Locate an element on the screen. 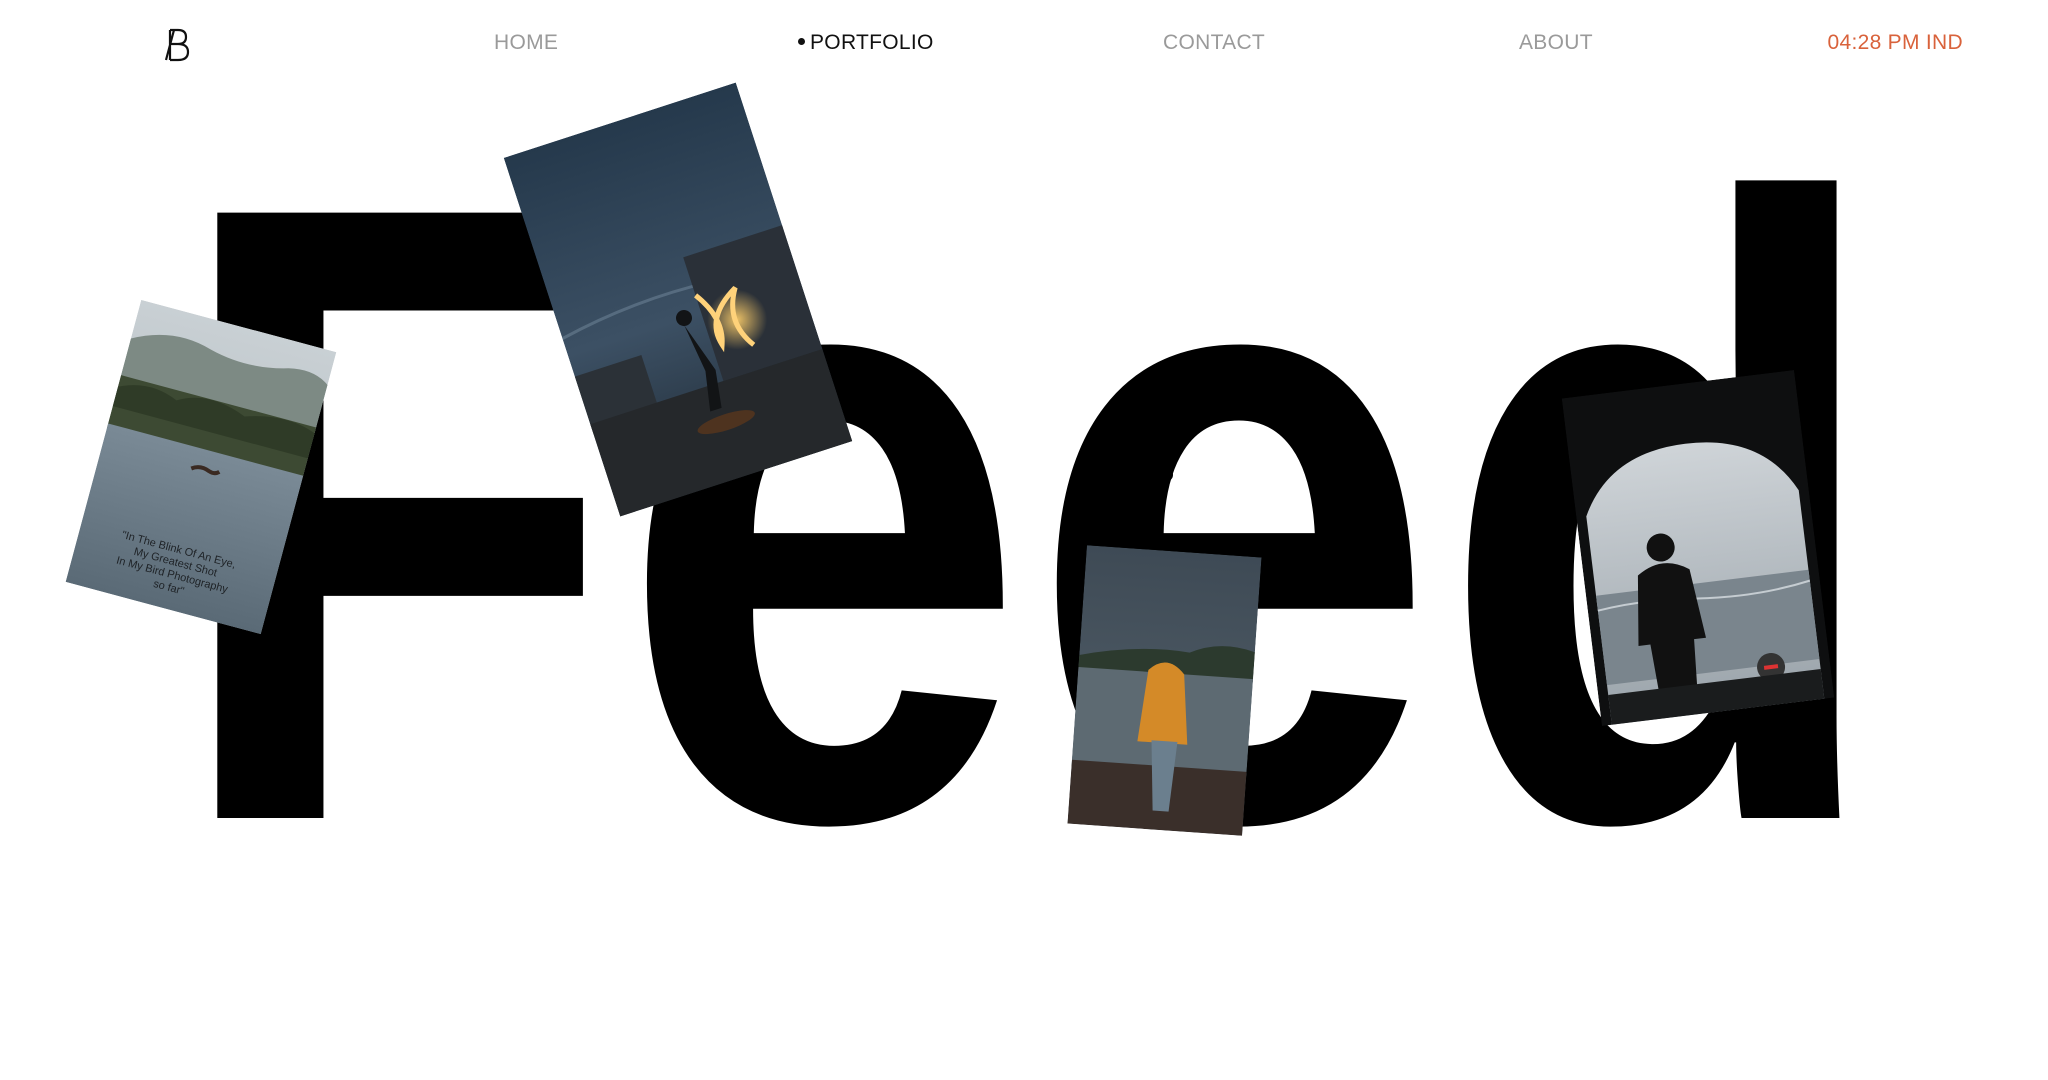 The width and height of the screenshot is (2048, 1080). cursor-dot is located at coordinates (1167, 475).